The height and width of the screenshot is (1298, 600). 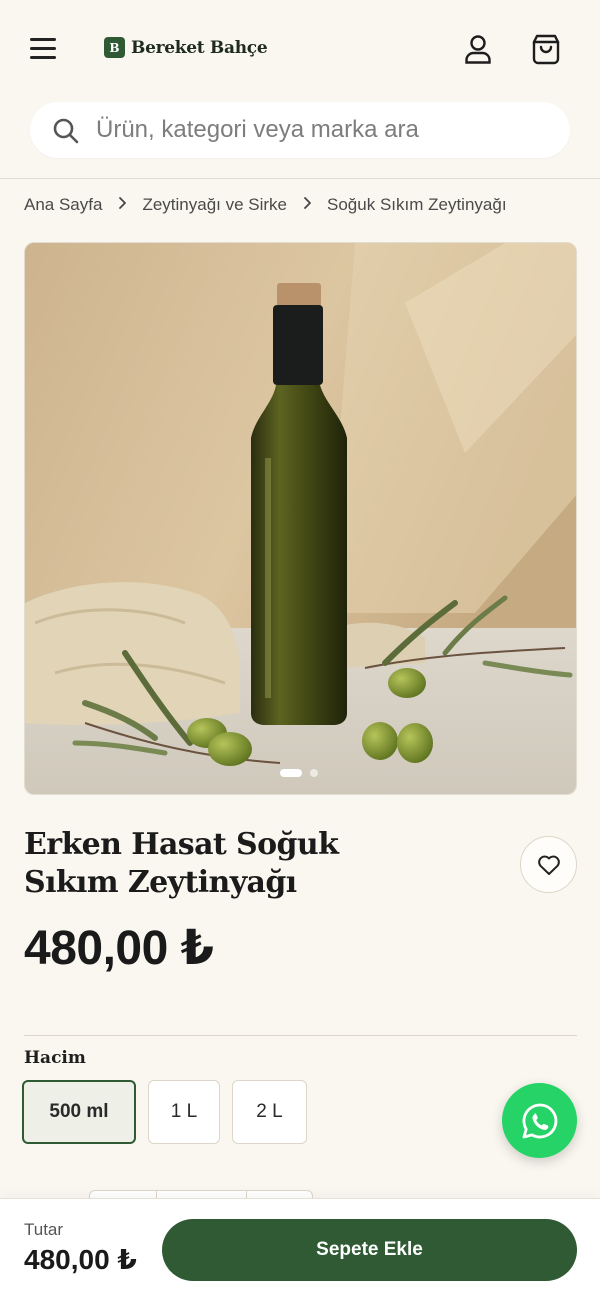 I want to click on header-divider, so click(x=300, y=178).